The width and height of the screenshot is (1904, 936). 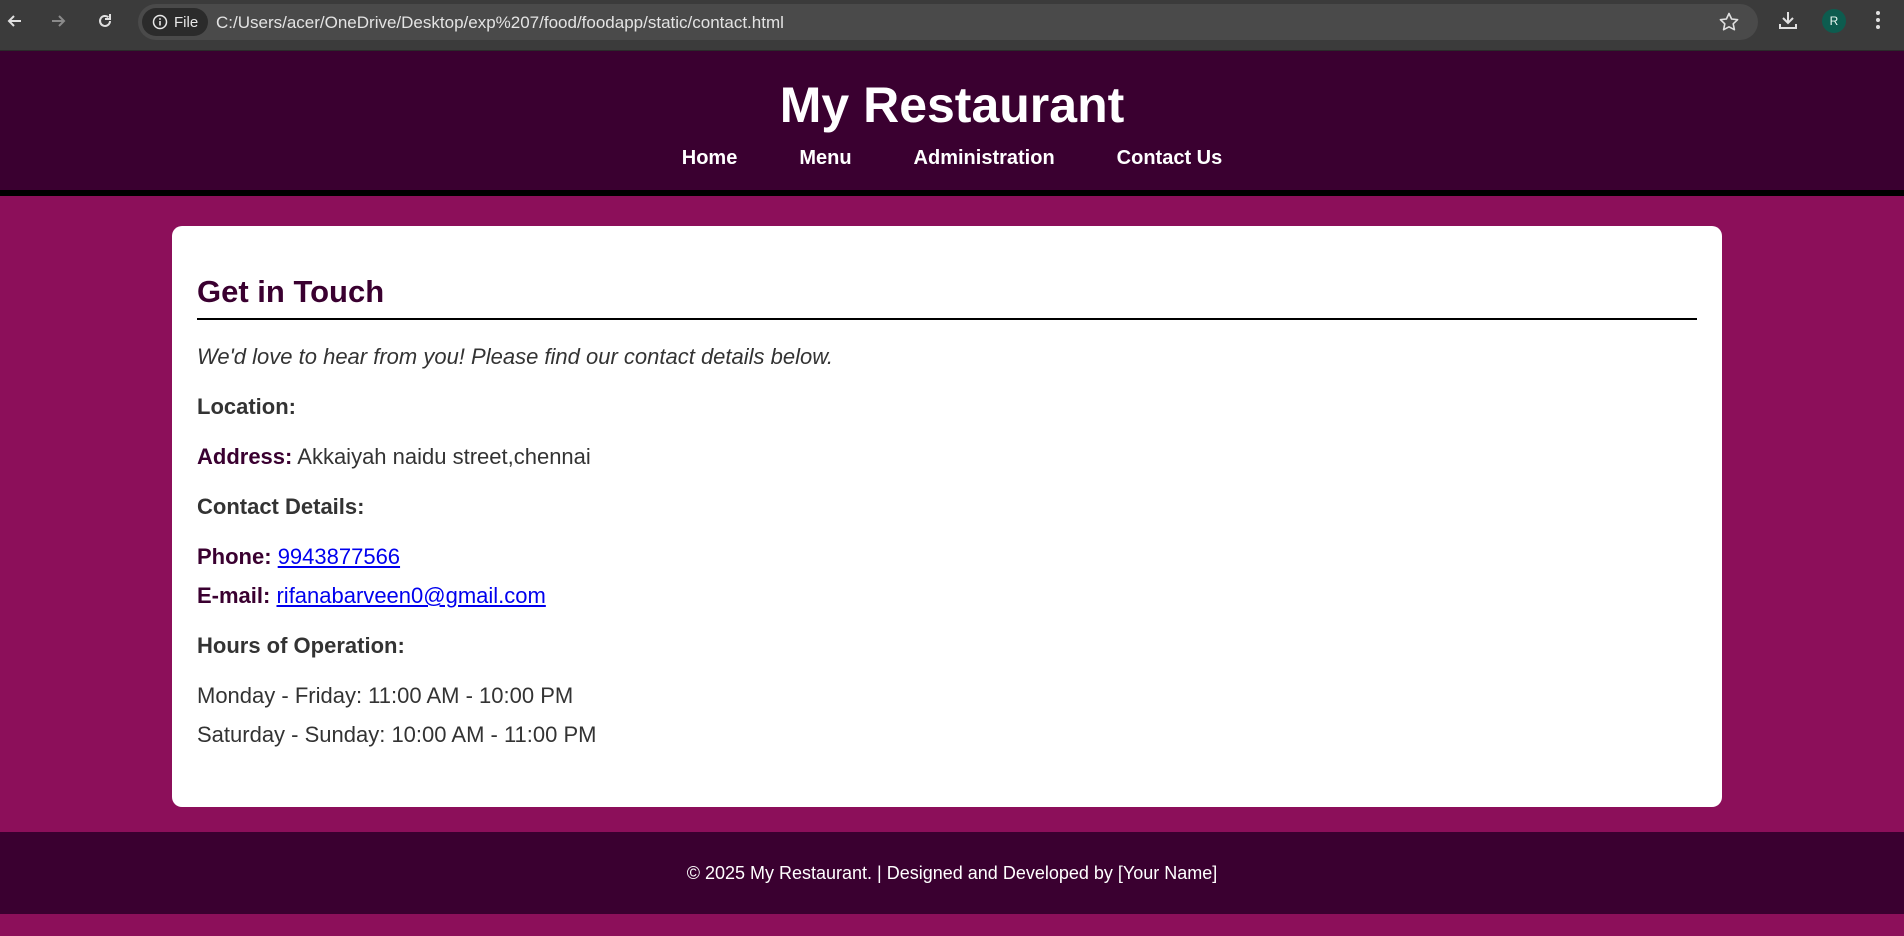 I want to click on address-line: Address: Akkaiyah naidu street,chennai, so click(x=947, y=457).